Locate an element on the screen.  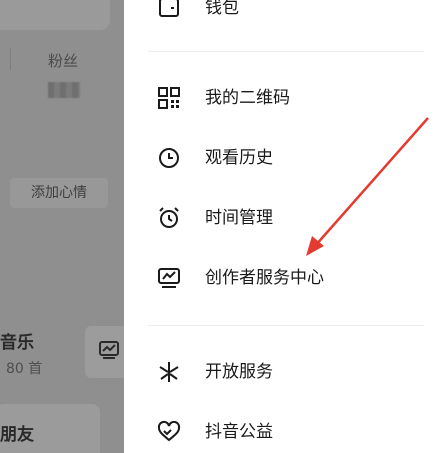
menu-item-label: 抖音公益 is located at coordinates (239, 432).